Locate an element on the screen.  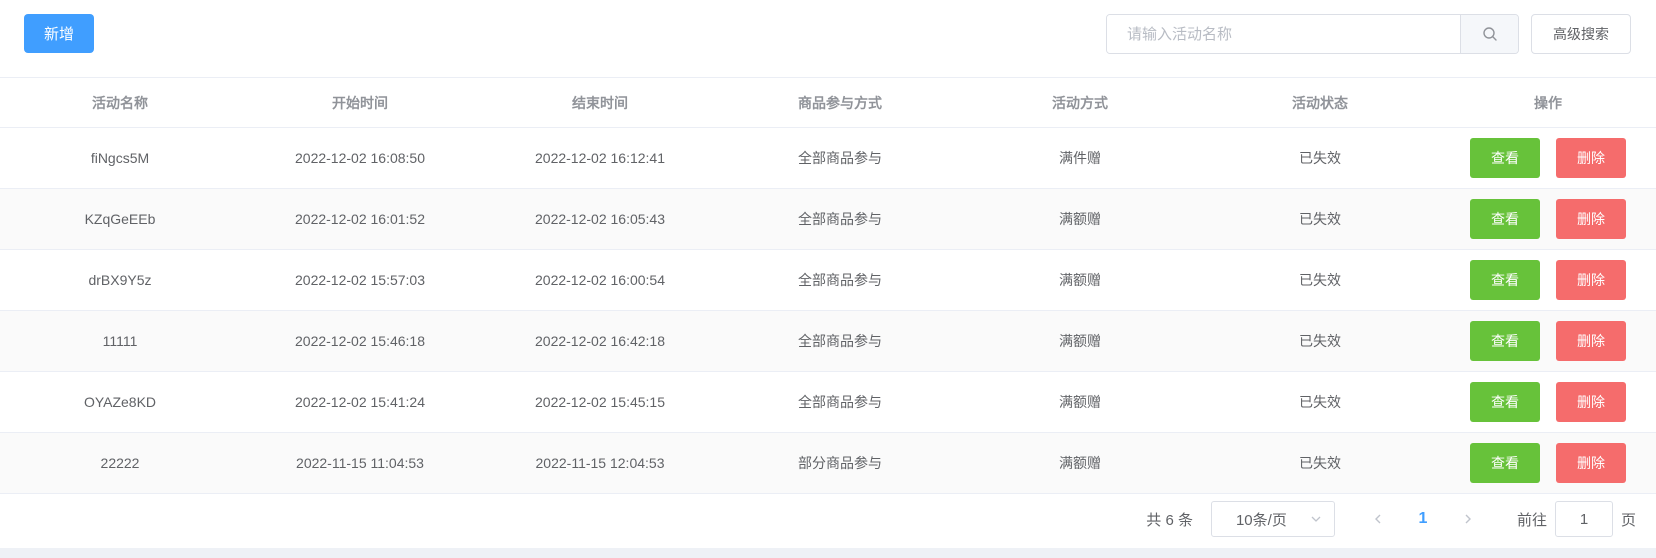
goto-page-input is located at coordinates (1583, 519).